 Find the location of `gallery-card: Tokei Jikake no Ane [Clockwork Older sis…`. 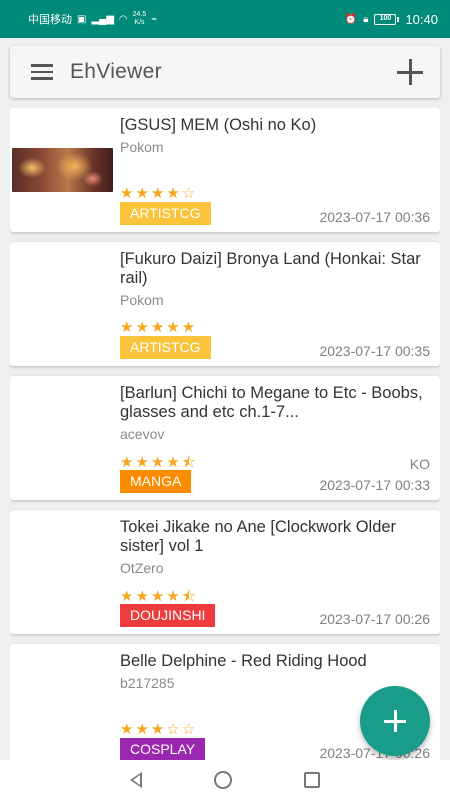

gallery-card: Tokei Jikake no Ane [Clockwork Older sis… is located at coordinates (225, 572).